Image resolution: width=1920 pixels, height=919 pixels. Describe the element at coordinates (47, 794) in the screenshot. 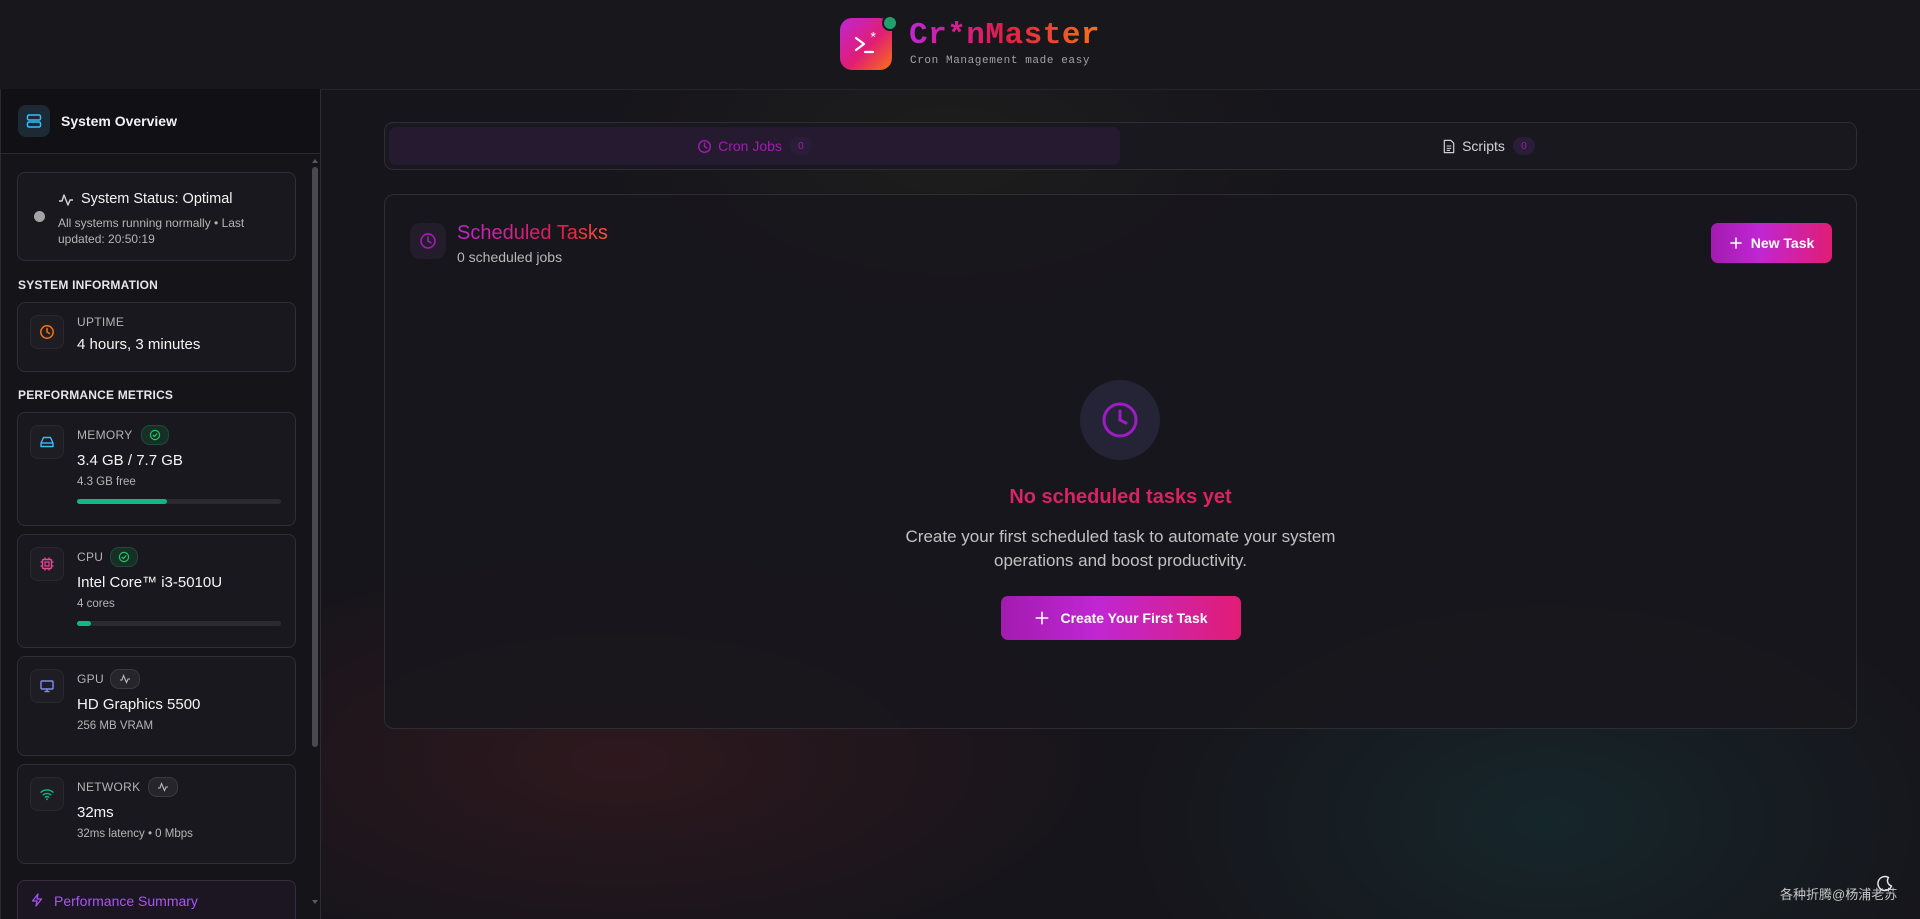

I see `wifi-icon` at that location.